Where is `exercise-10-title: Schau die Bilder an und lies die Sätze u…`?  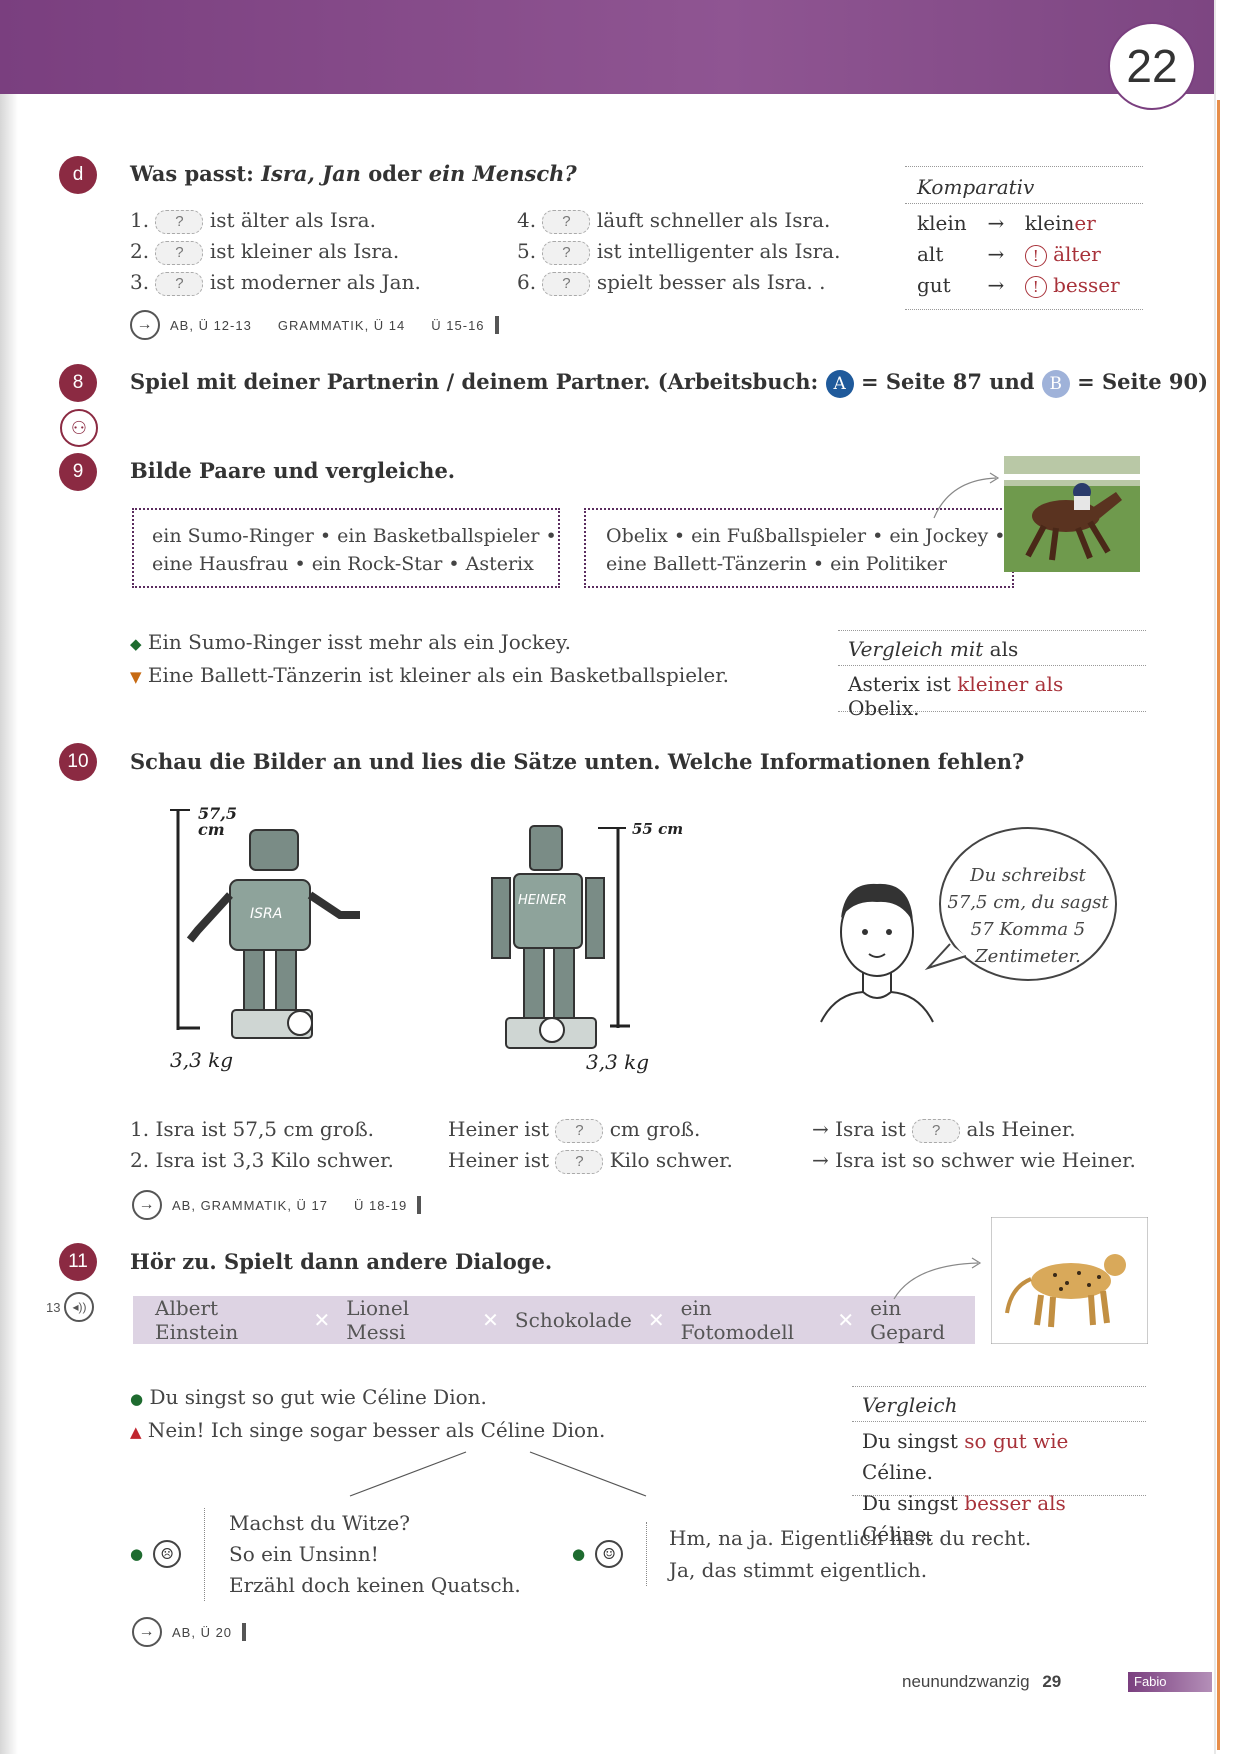 exercise-10-title: Schau die Bilder an und lies die Sätze u… is located at coordinates (577, 761).